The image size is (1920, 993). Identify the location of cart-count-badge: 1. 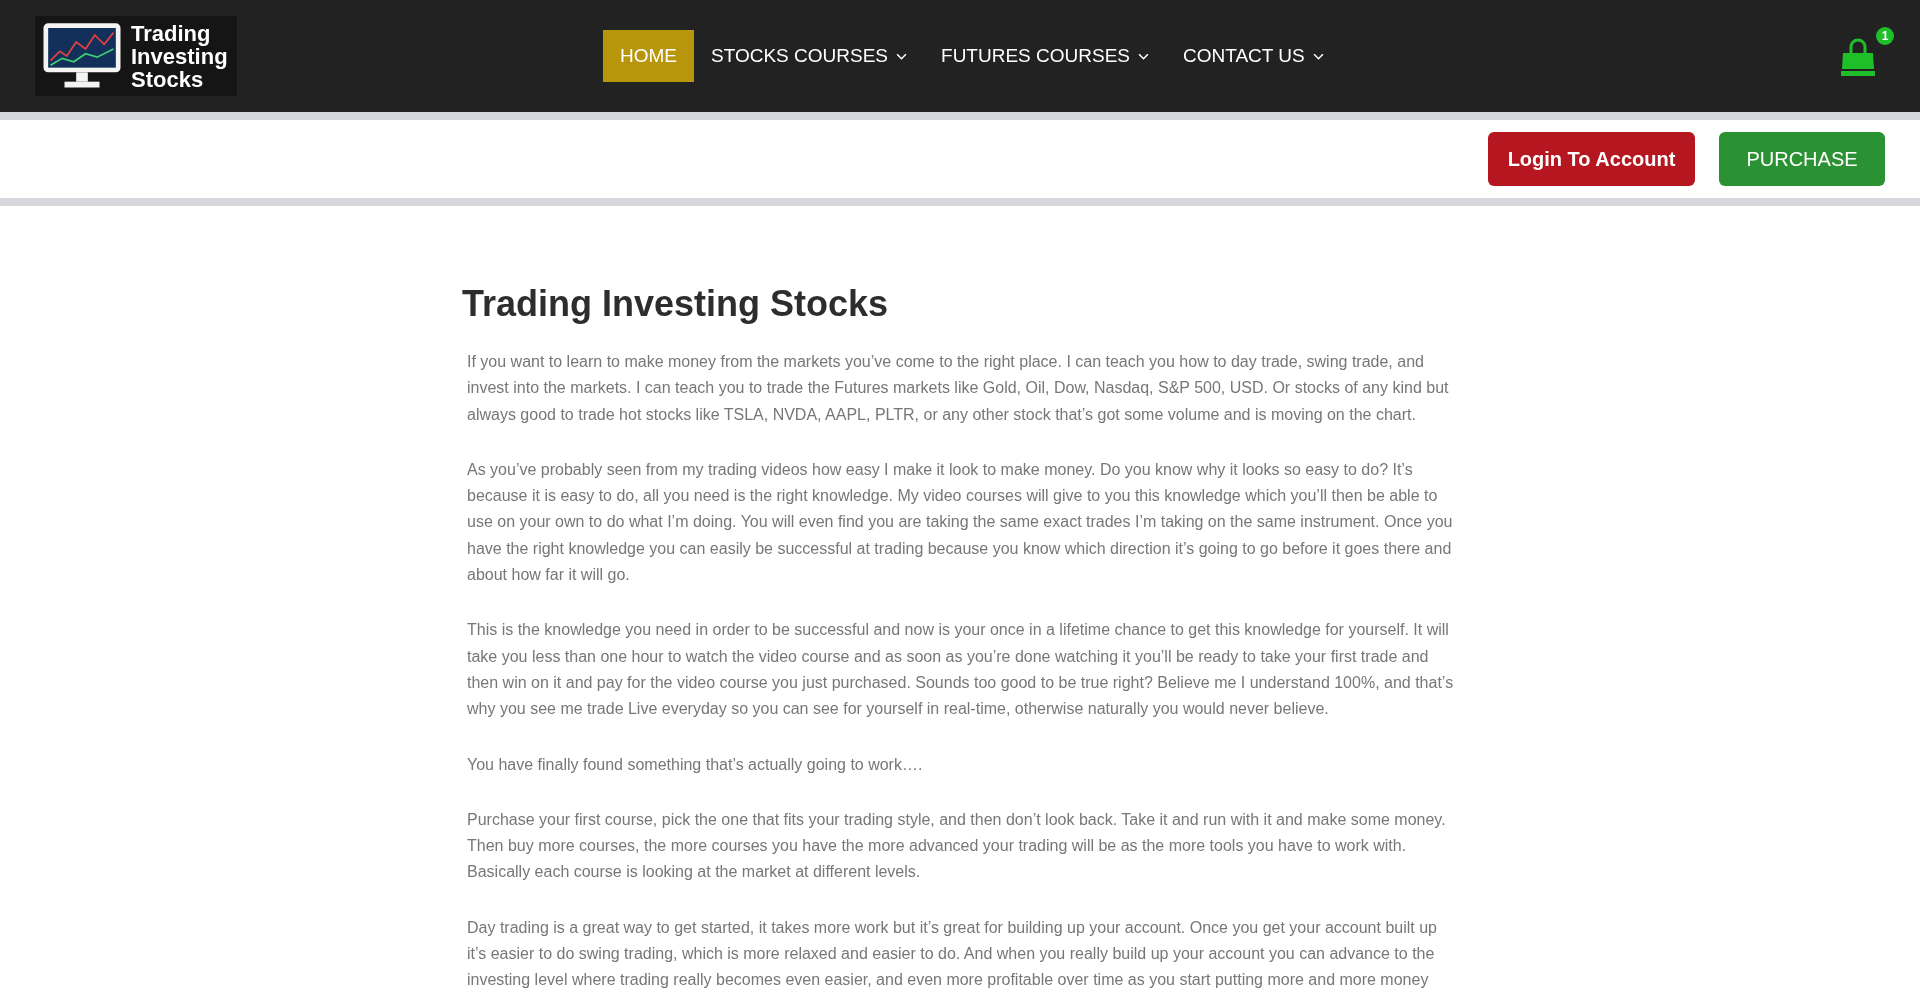
(1885, 36).